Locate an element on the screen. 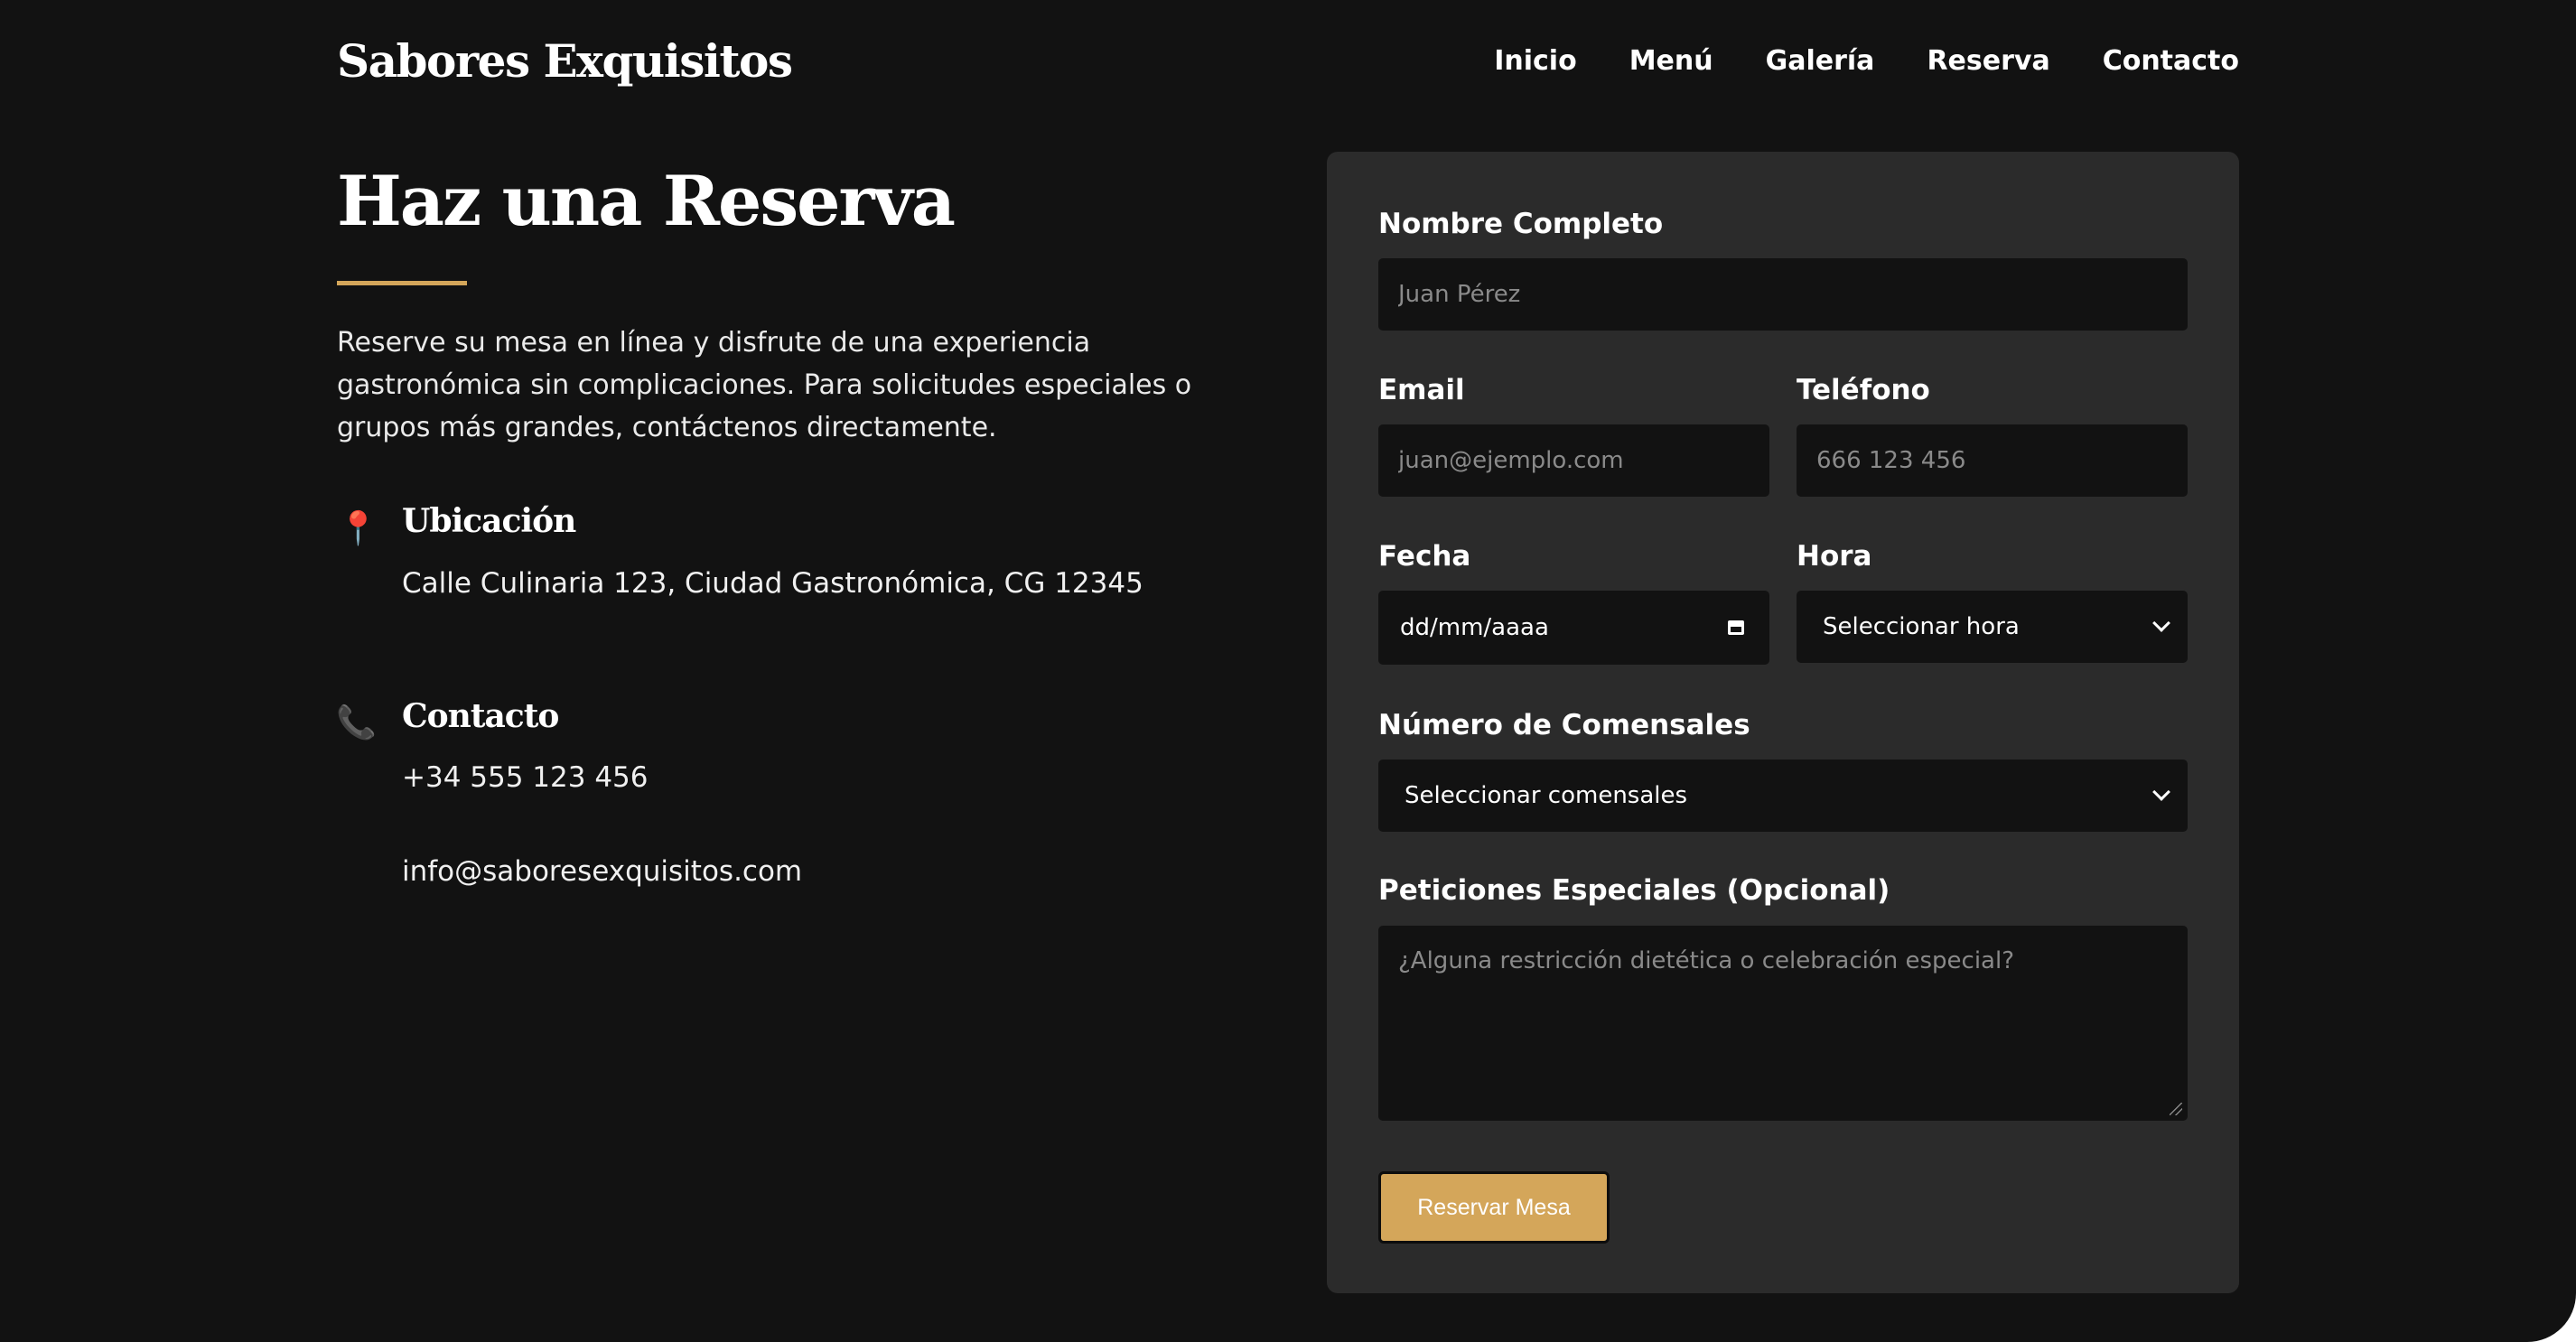  time-select: Seleccionar hora is located at coordinates (1993, 627).